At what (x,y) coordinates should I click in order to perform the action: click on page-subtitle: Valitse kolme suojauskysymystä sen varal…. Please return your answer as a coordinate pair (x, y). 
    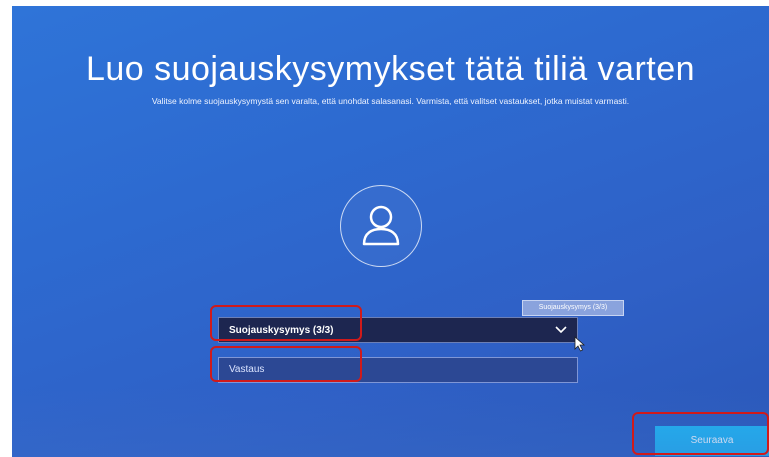
    Looking at the image, I should click on (390, 101).